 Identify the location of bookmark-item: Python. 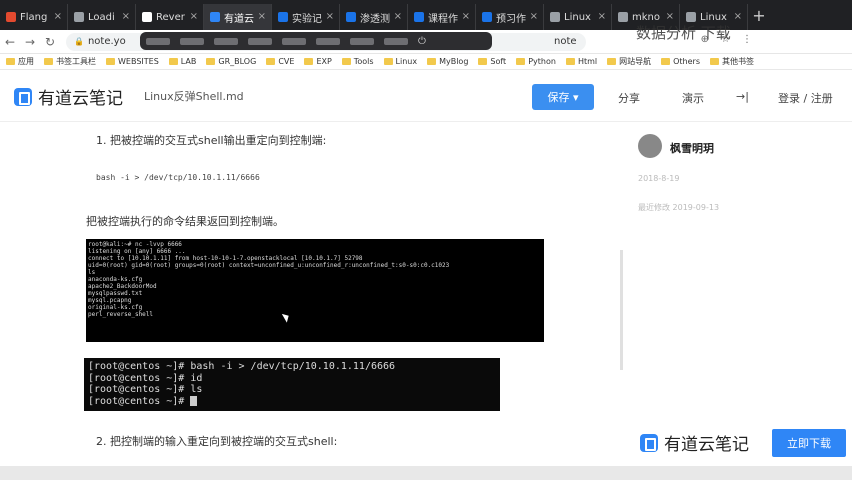
(536, 61).